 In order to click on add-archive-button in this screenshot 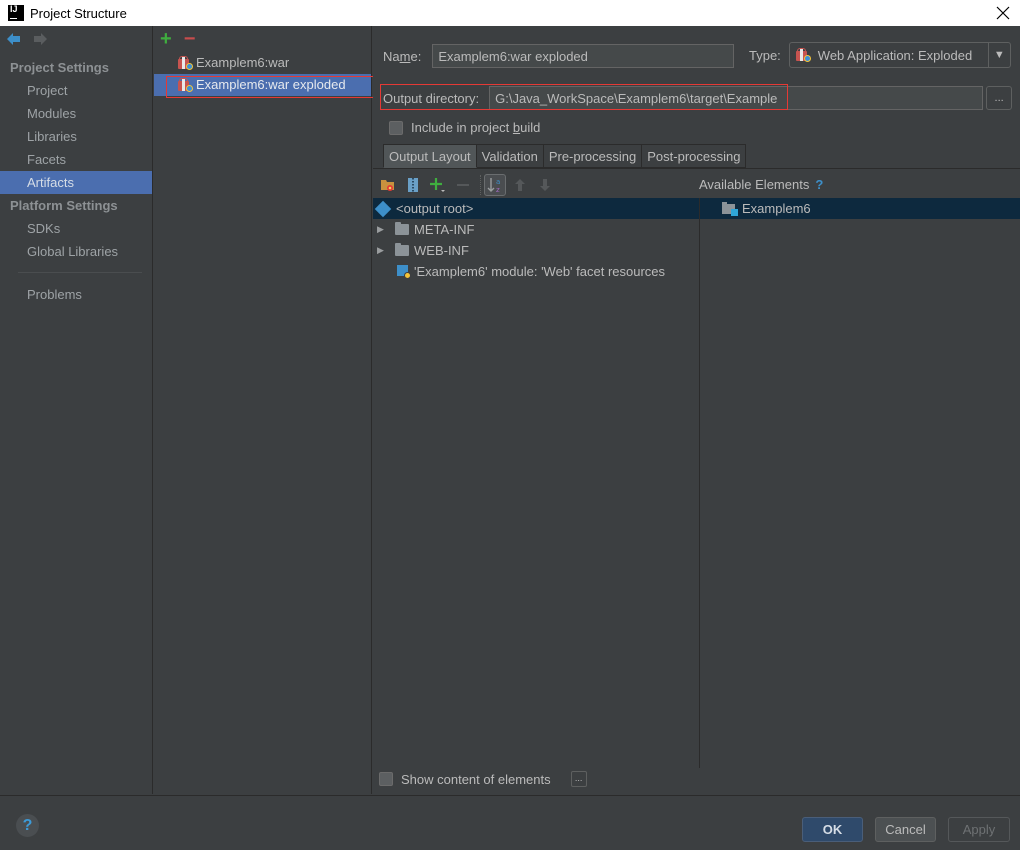, I will do `click(413, 185)`.